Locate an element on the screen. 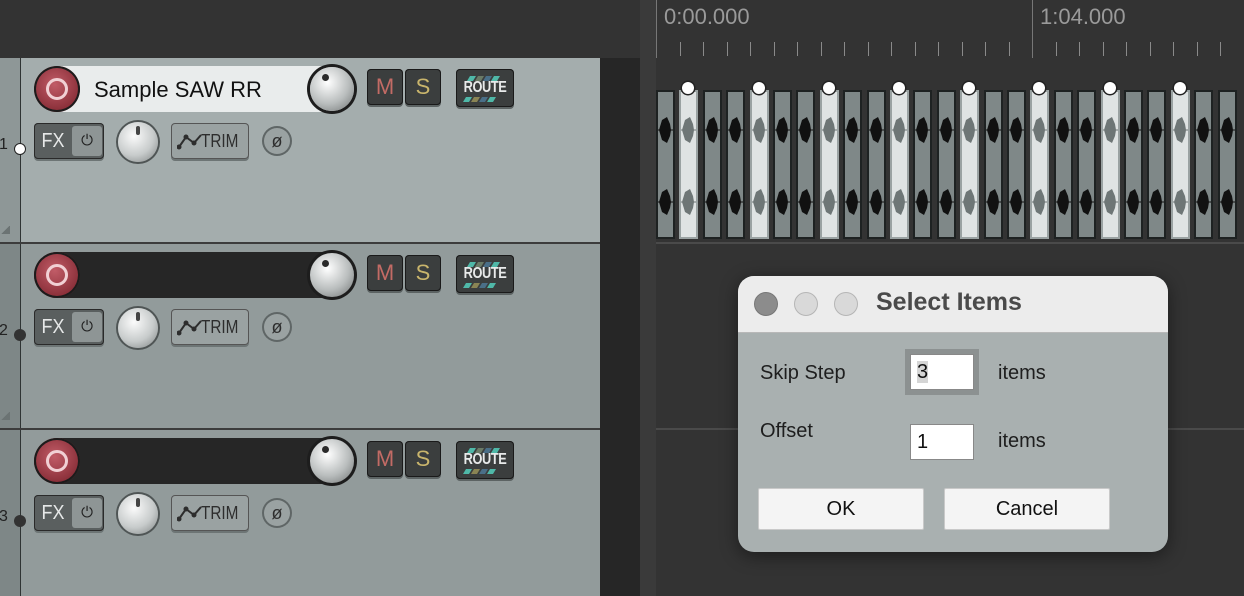  offset-input: 1 is located at coordinates (942, 442).